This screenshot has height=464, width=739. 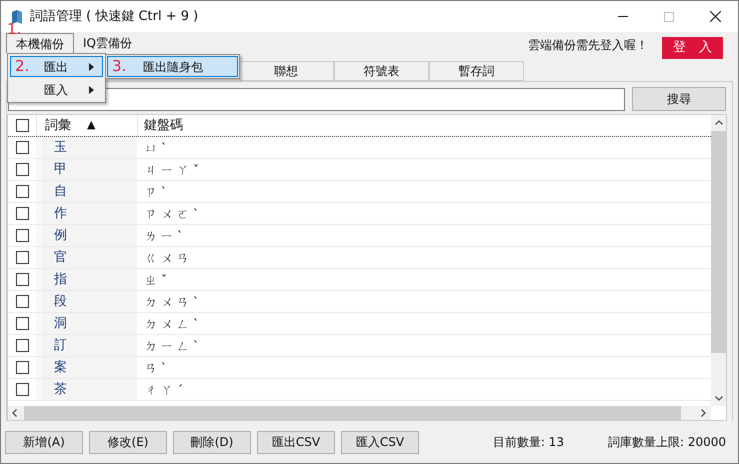 What do you see at coordinates (296, 442) in the screenshot?
I see `action-button: 匯出CSV` at bounding box center [296, 442].